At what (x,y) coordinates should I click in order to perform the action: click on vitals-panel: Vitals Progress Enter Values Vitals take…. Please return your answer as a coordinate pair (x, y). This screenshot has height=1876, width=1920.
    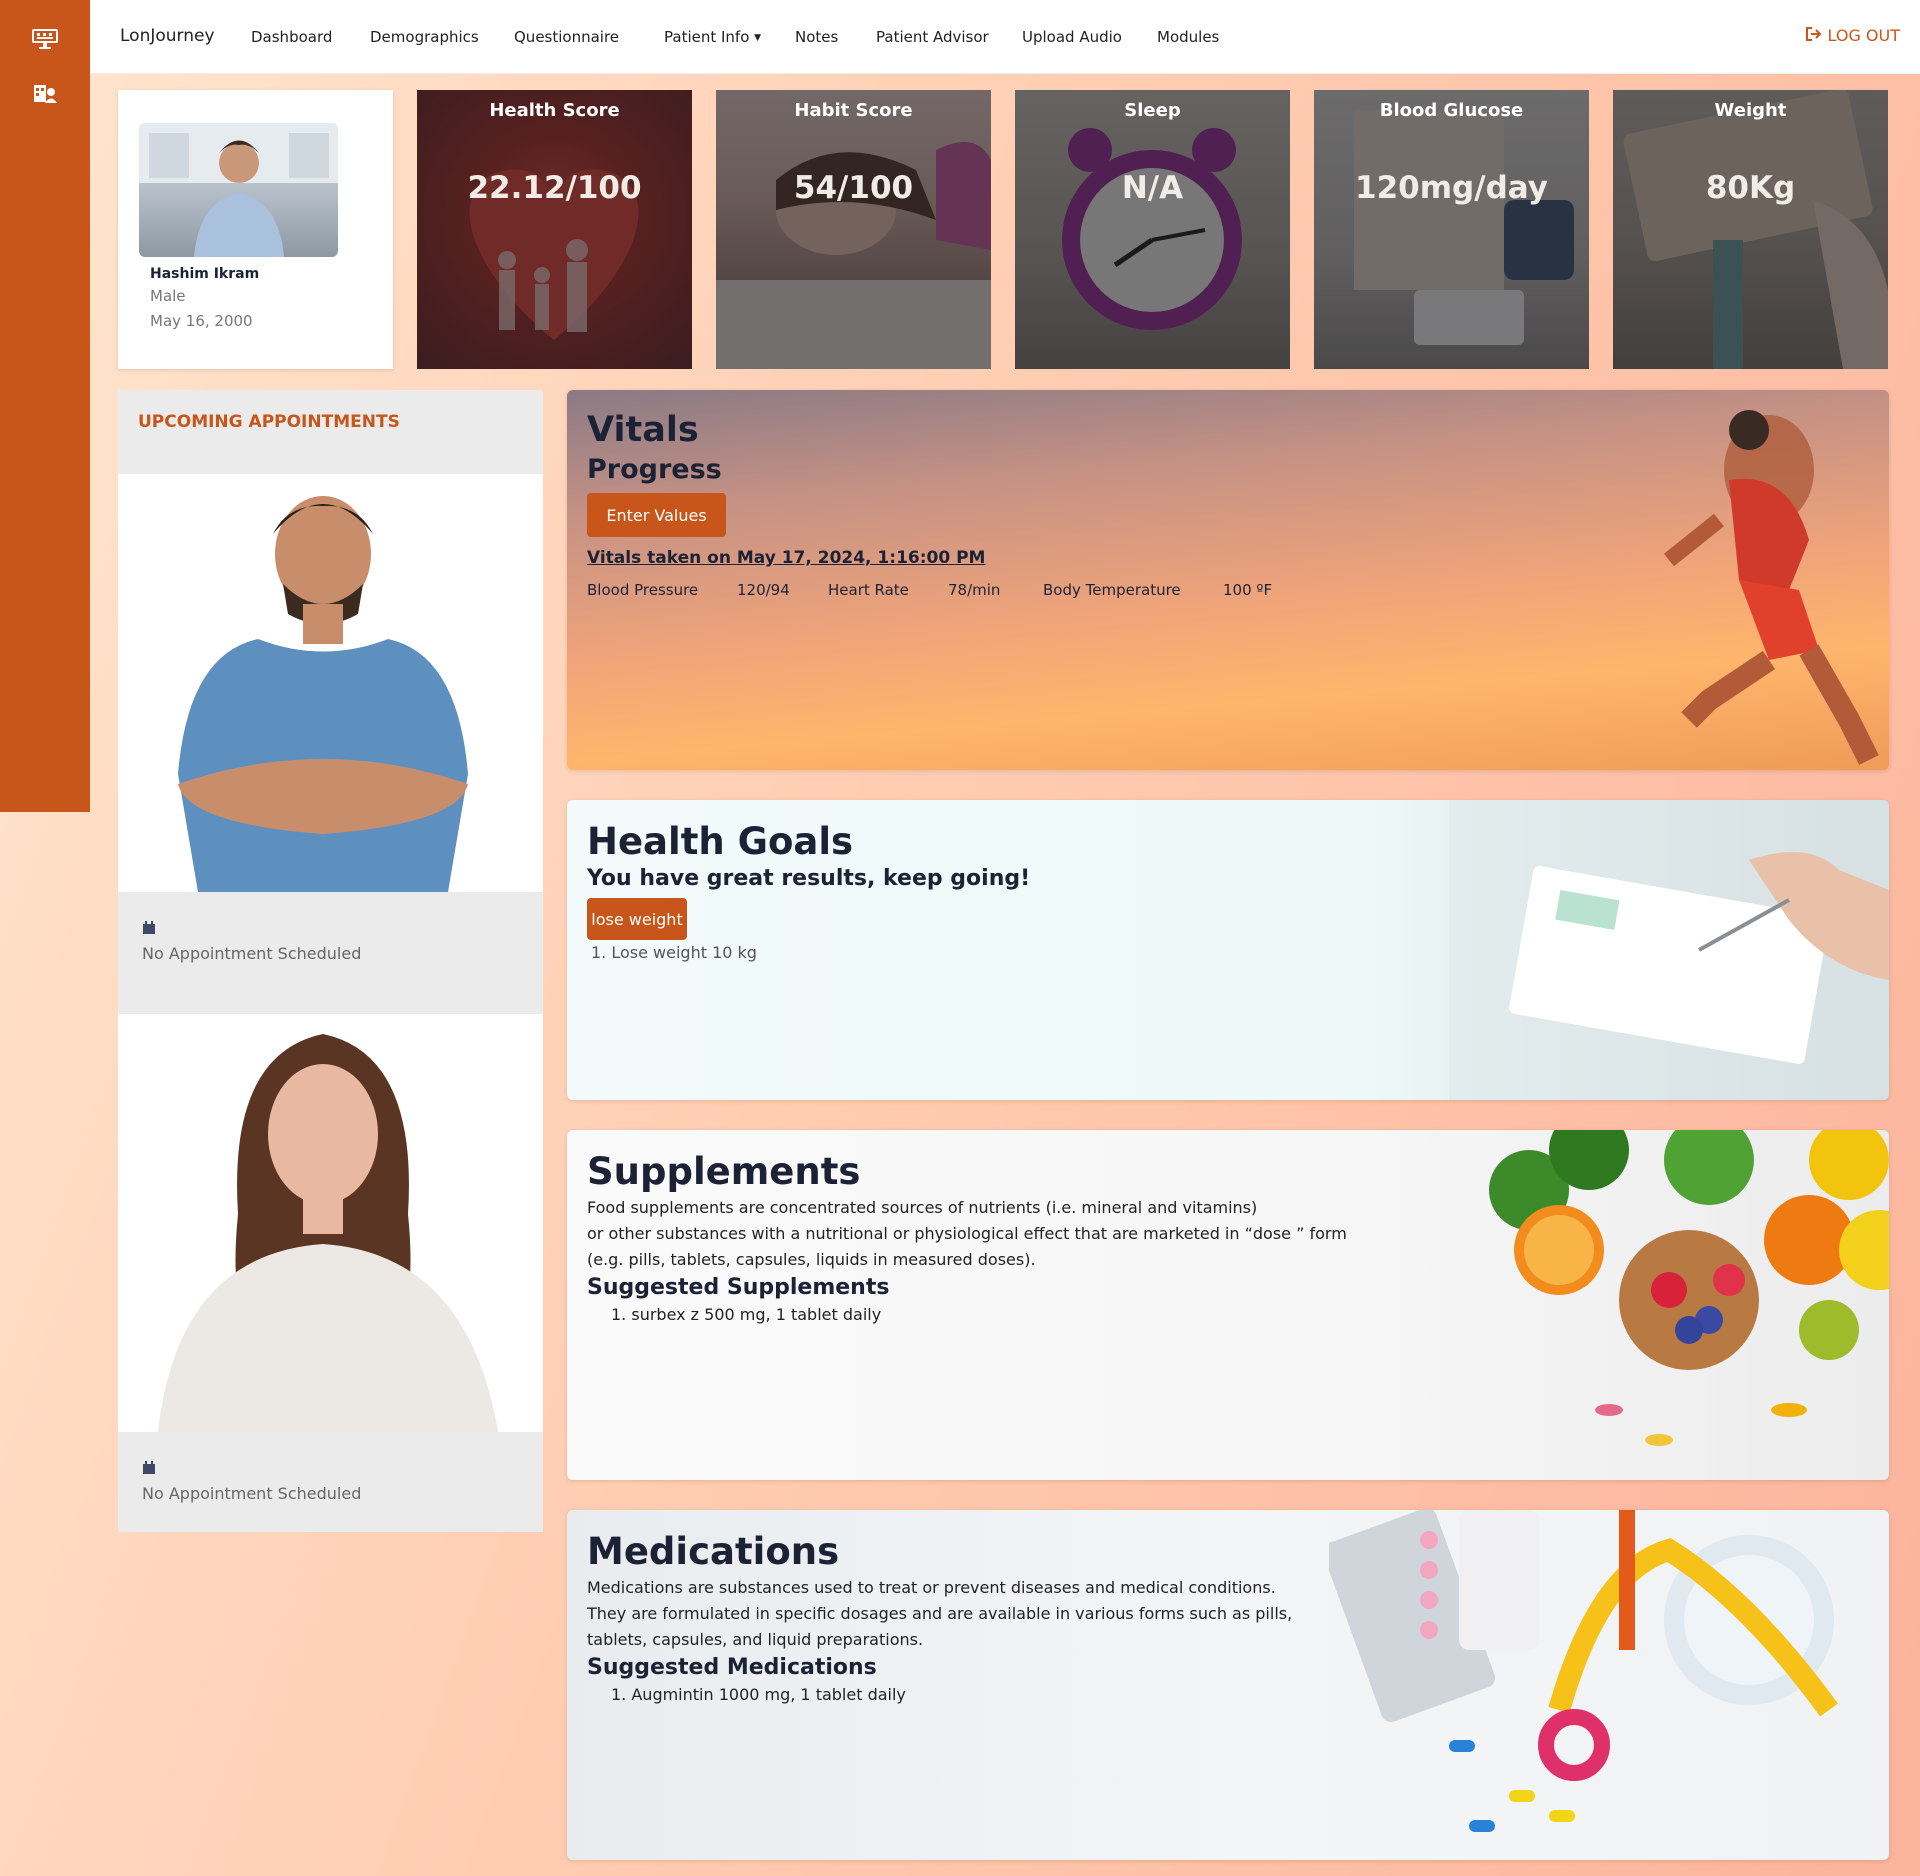
    Looking at the image, I should click on (1228, 580).